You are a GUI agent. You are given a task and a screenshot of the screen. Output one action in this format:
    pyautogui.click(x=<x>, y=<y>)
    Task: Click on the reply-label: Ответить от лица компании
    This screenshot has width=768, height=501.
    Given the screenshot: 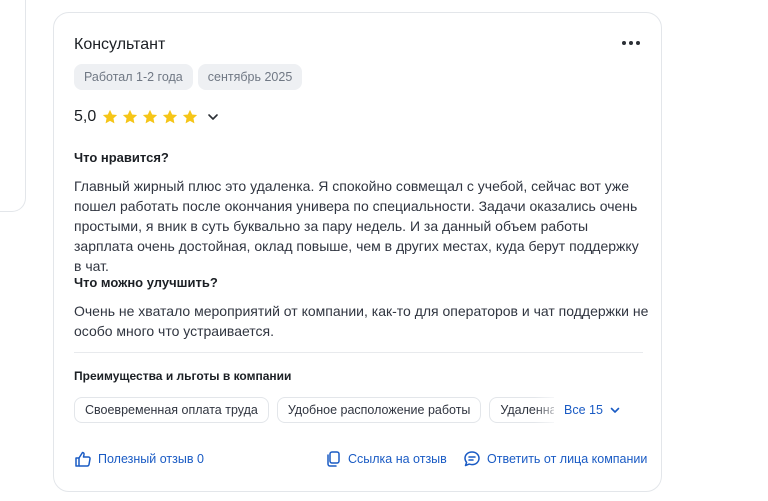 What is the action you would take?
    pyautogui.click(x=567, y=459)
    